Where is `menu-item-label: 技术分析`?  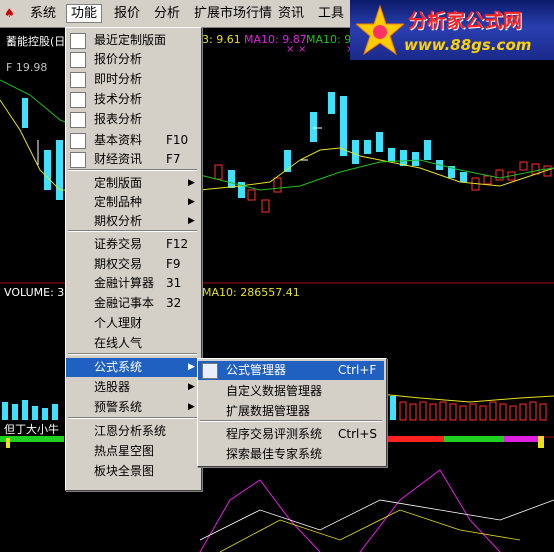
menu-item-label: 技术分析 is located at coordinates (118, 99).